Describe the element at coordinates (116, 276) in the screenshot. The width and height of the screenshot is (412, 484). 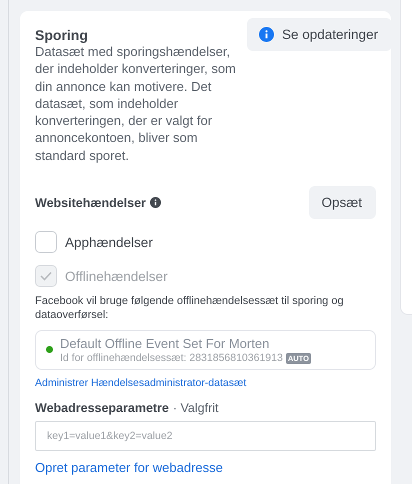
I see `checkbox-label: Offlinehændelser` at that location.